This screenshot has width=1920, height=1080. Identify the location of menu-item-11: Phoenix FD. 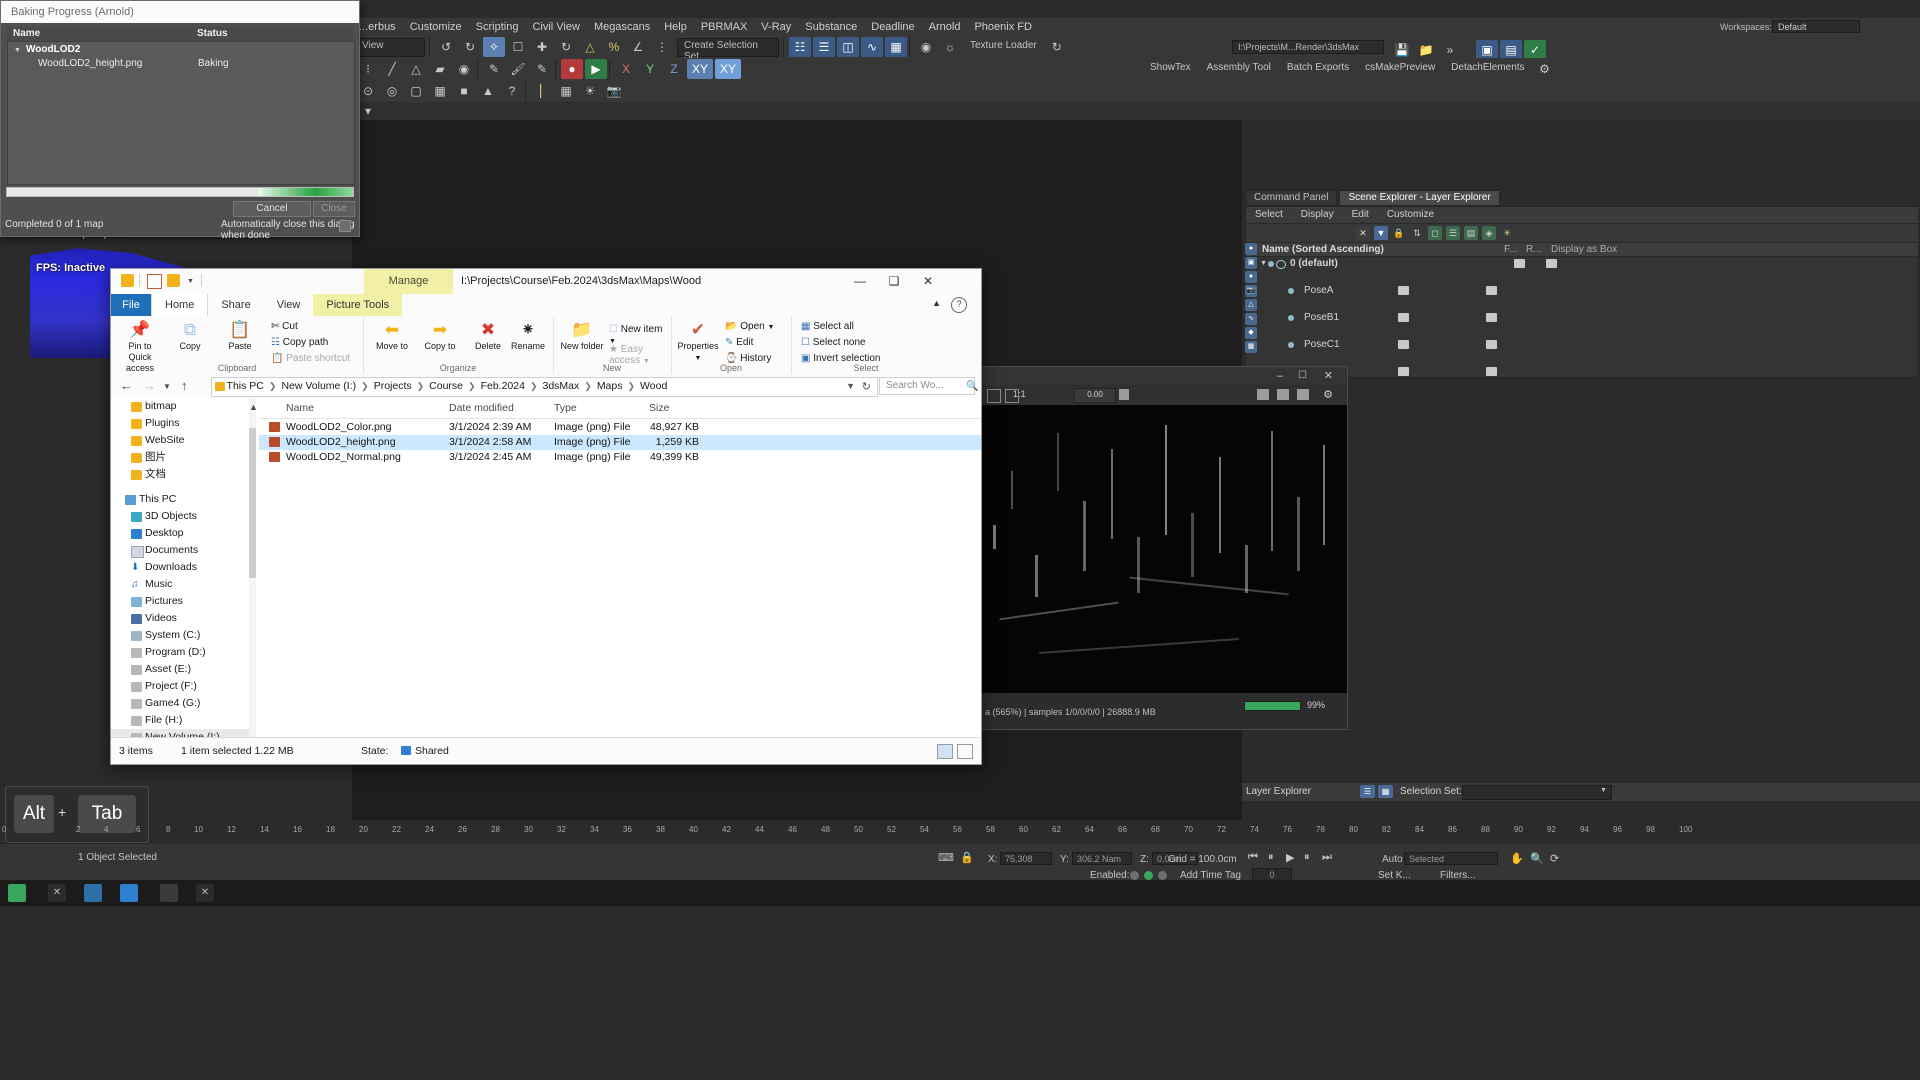
(1002, 27).